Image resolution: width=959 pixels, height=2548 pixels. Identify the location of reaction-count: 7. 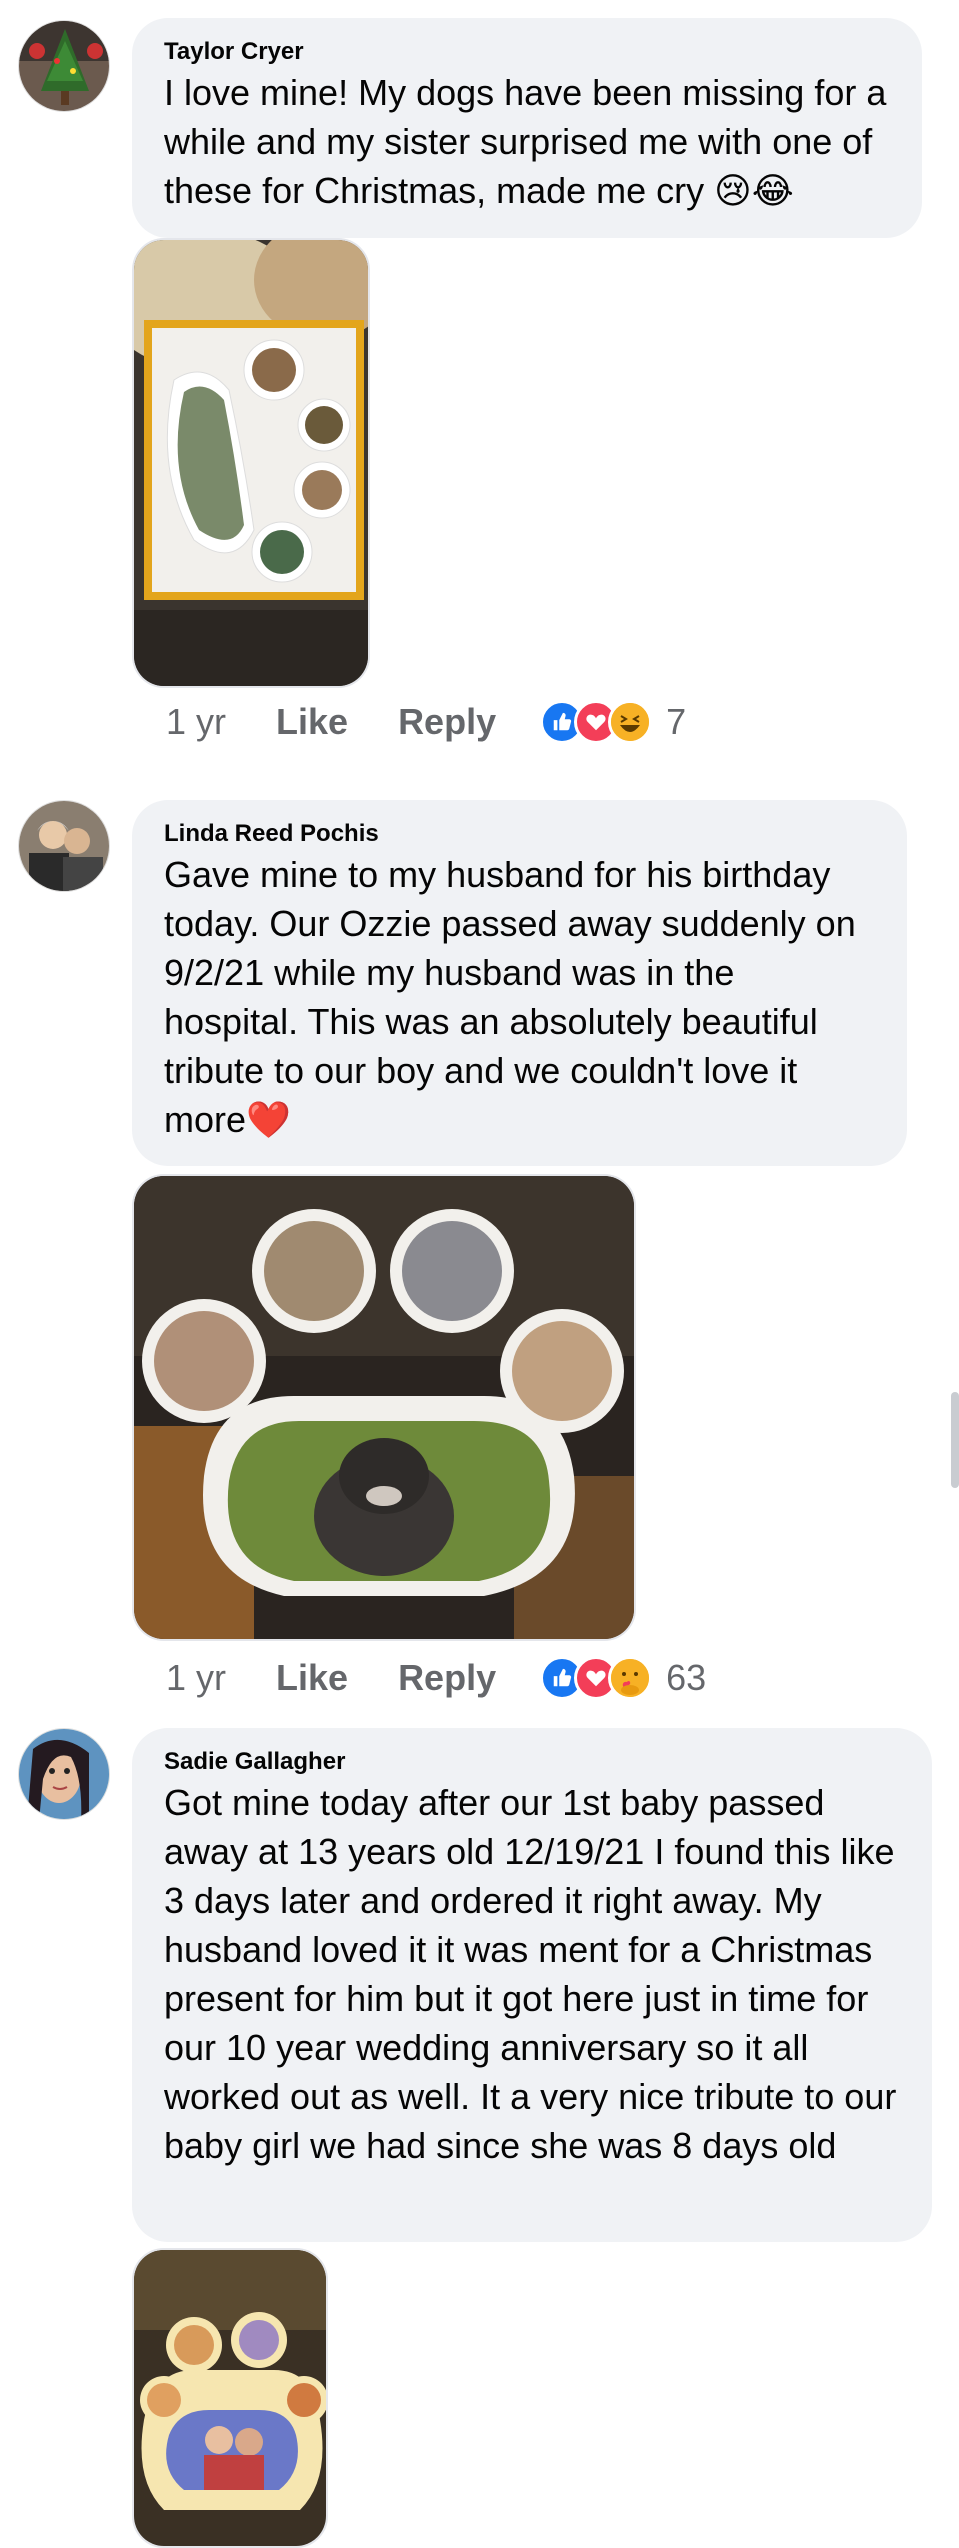
(676, 722).